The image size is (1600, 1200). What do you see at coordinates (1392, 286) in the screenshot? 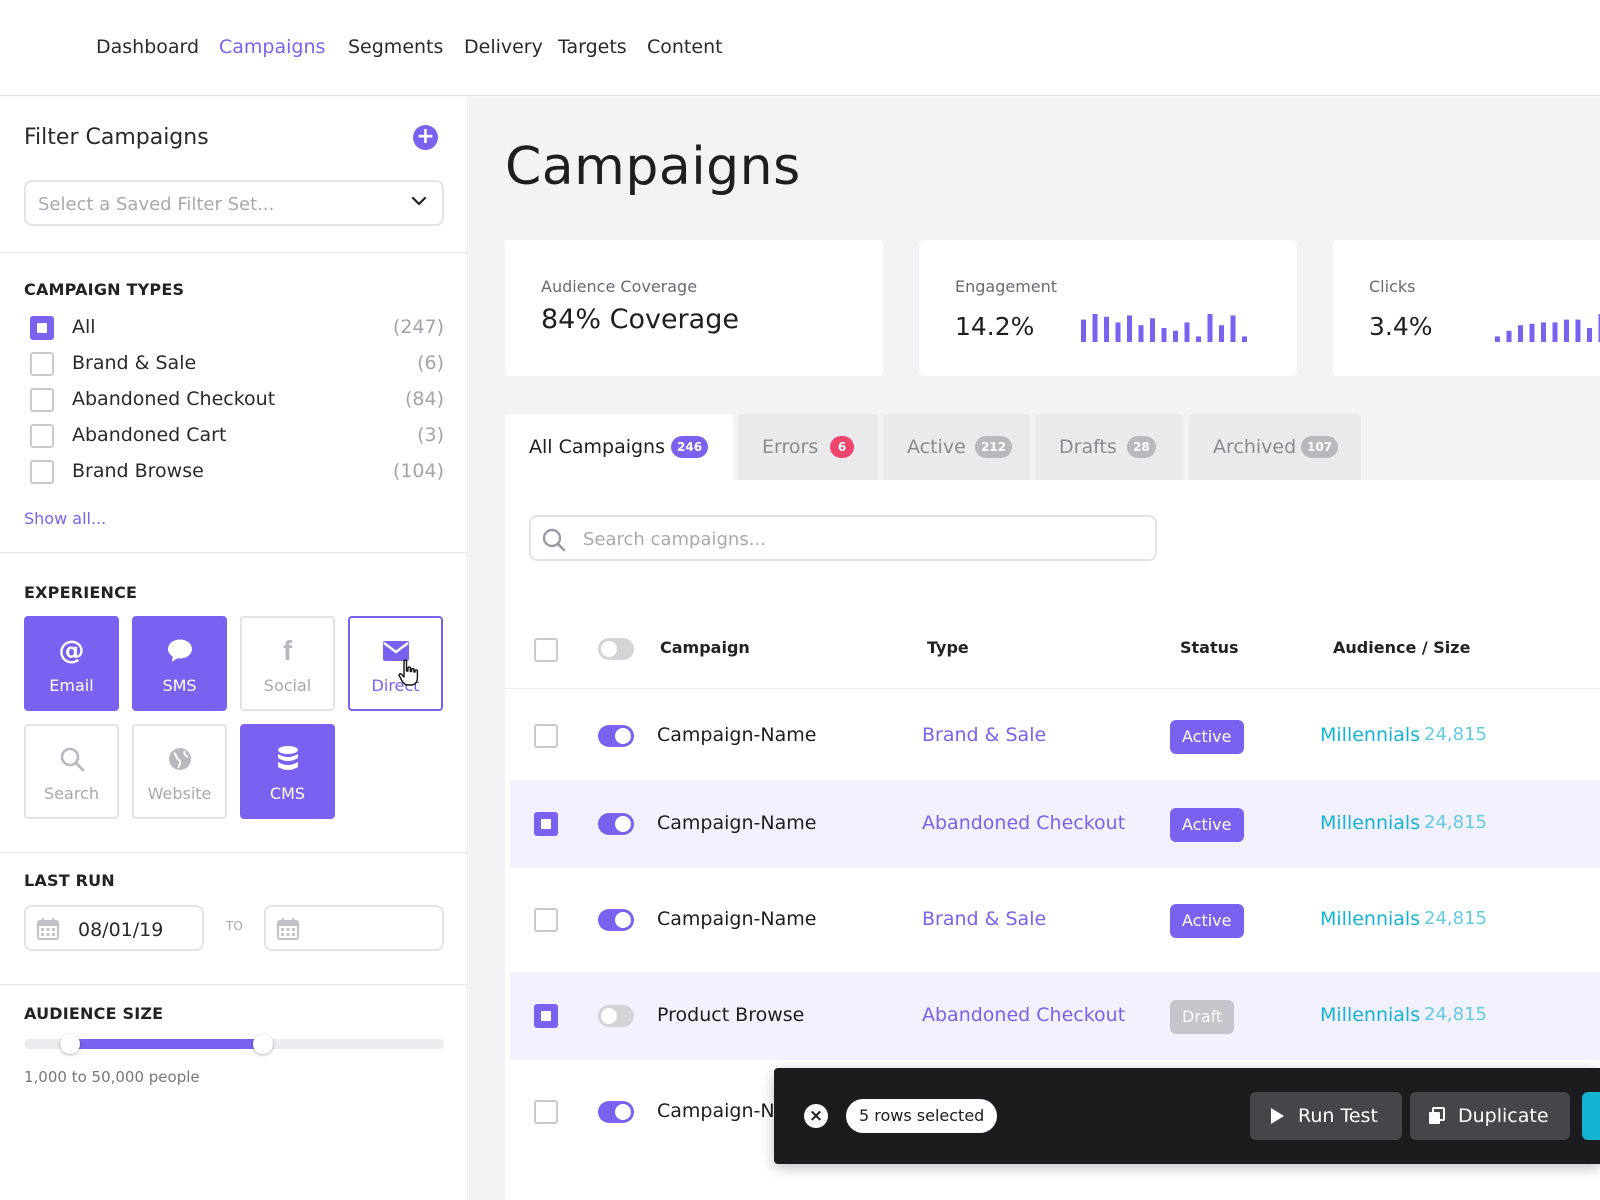
I see `stat-label: Clicks` at bounding box center [1392, 286].